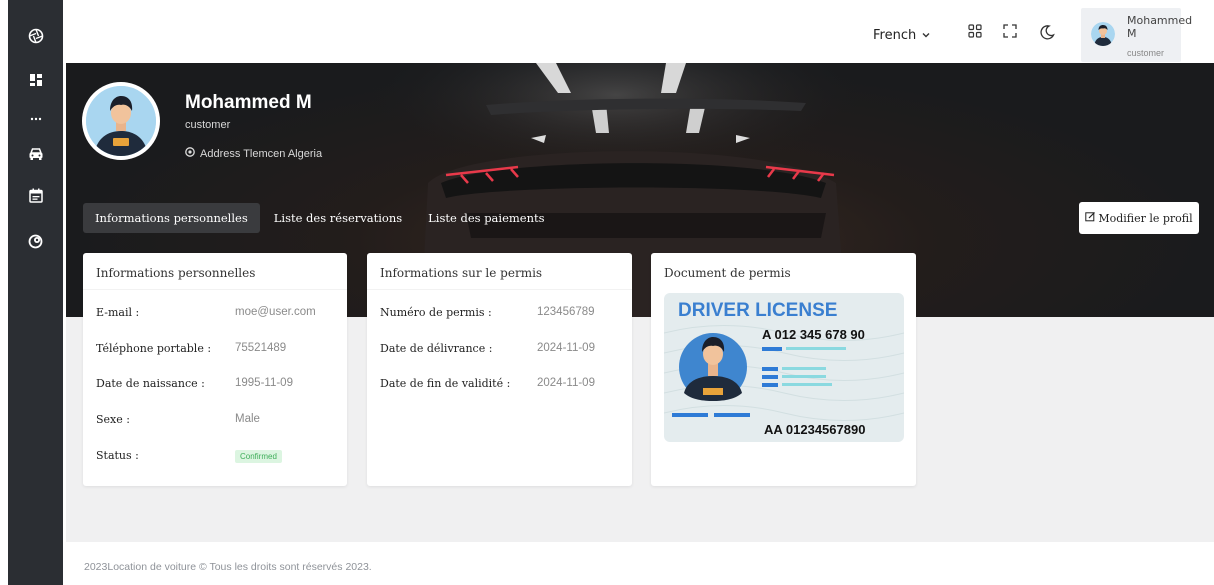 The height and width of the screenshot is (585, 1214). What do you see at coordinates (248, 102) in the screenshot?
I see `profile-name: Mohammed M` at bounding box center [248, 102].